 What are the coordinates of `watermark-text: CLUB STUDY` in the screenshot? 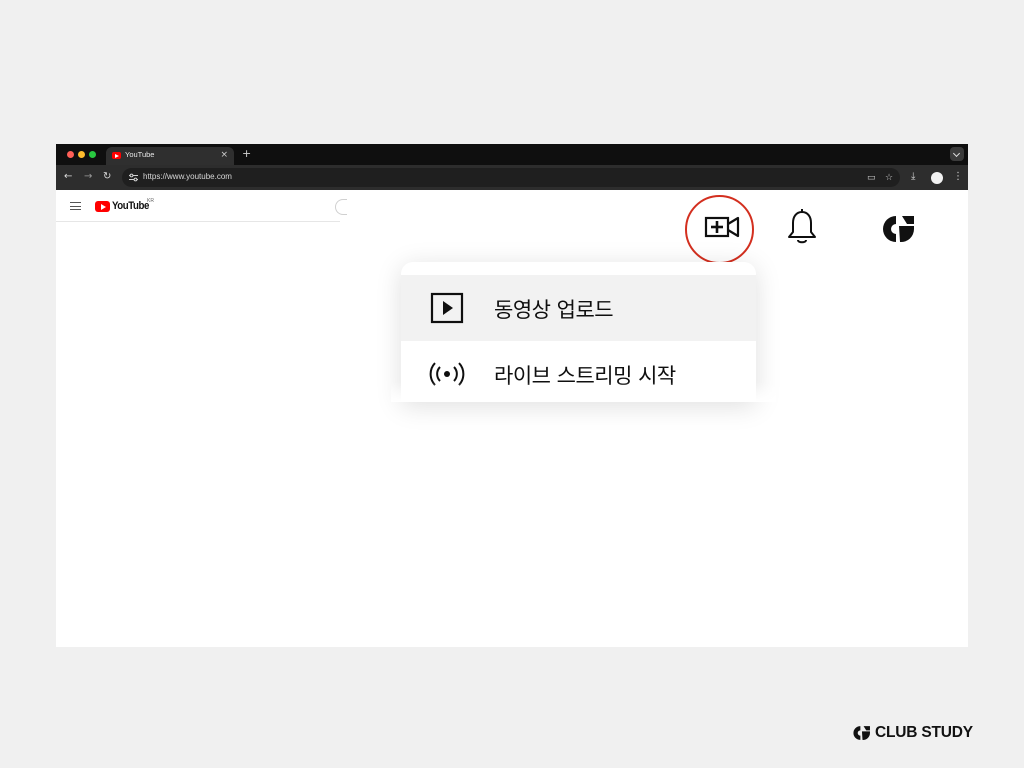 It's located at (924, 732).